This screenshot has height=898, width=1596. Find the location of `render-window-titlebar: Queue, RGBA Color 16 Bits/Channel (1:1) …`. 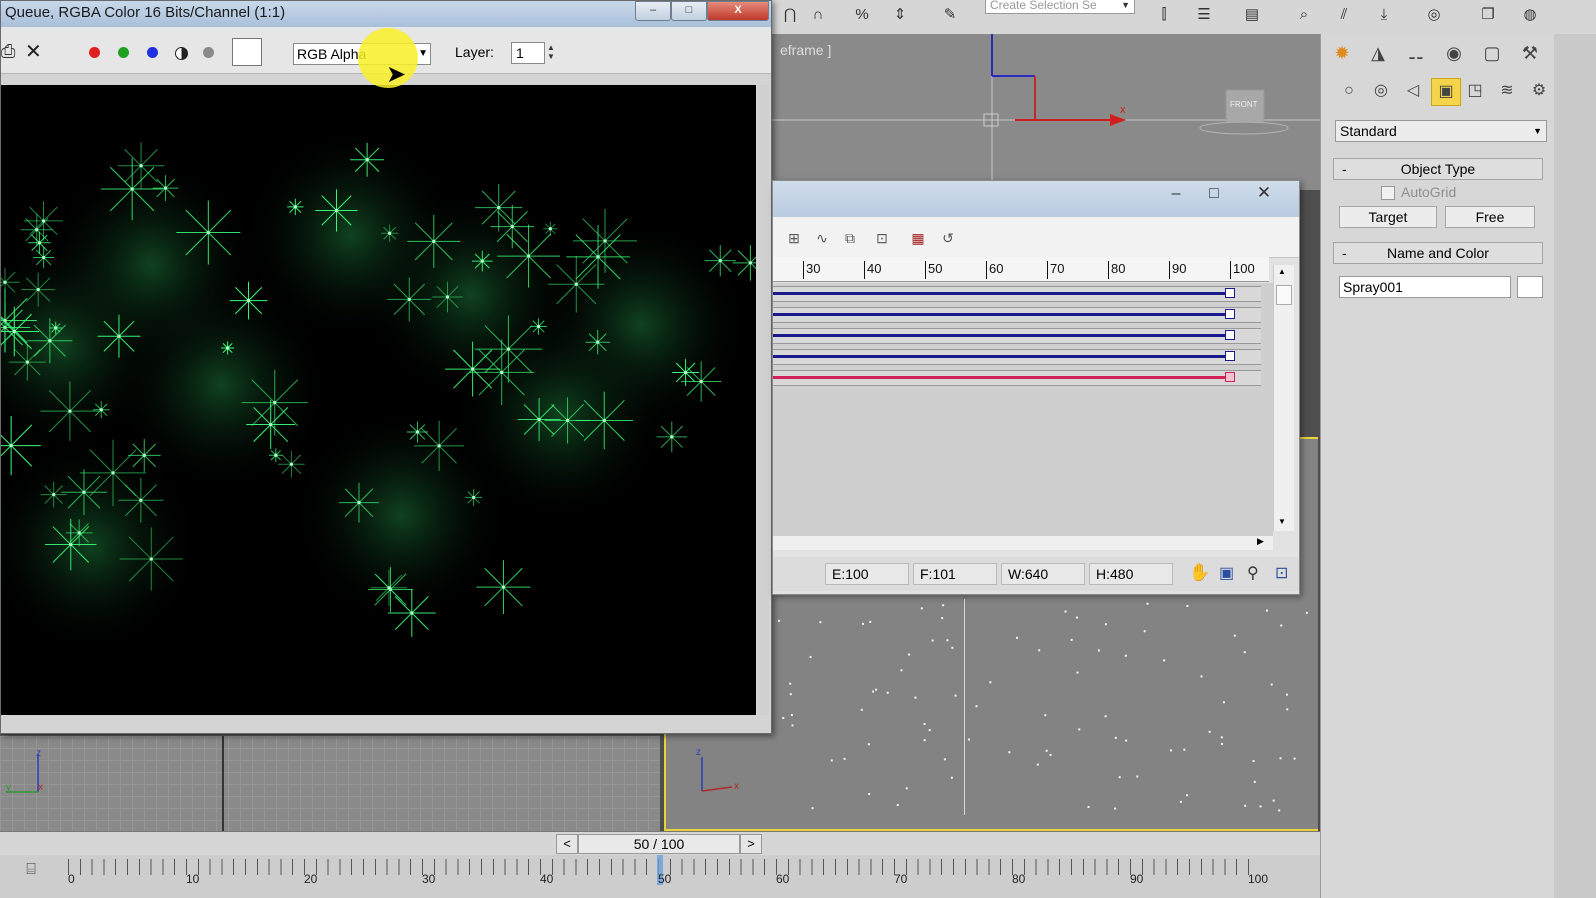

render-window-titlebar: Queue, RGBA Color 16 Bits/Channel (1:1) … is located at coordinates (386, 14).